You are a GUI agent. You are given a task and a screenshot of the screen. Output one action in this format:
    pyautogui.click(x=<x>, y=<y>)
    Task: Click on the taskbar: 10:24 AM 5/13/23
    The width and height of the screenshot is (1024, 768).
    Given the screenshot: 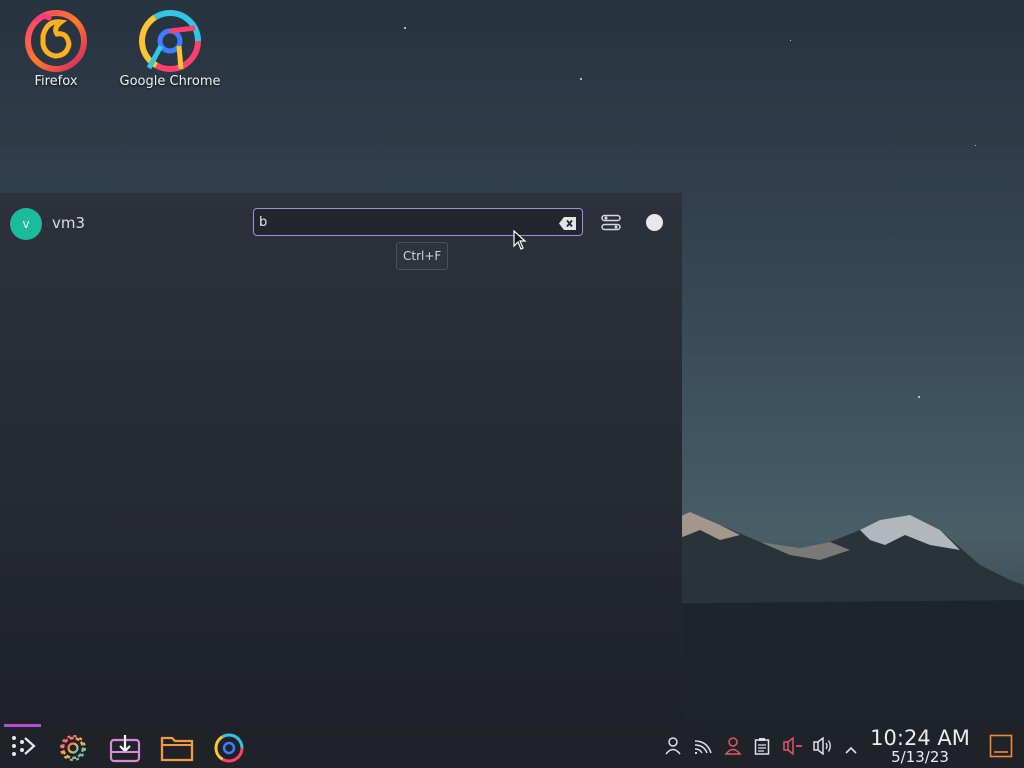 What is the action you would take?
    pyautogui.click(x=512, y=746)
    